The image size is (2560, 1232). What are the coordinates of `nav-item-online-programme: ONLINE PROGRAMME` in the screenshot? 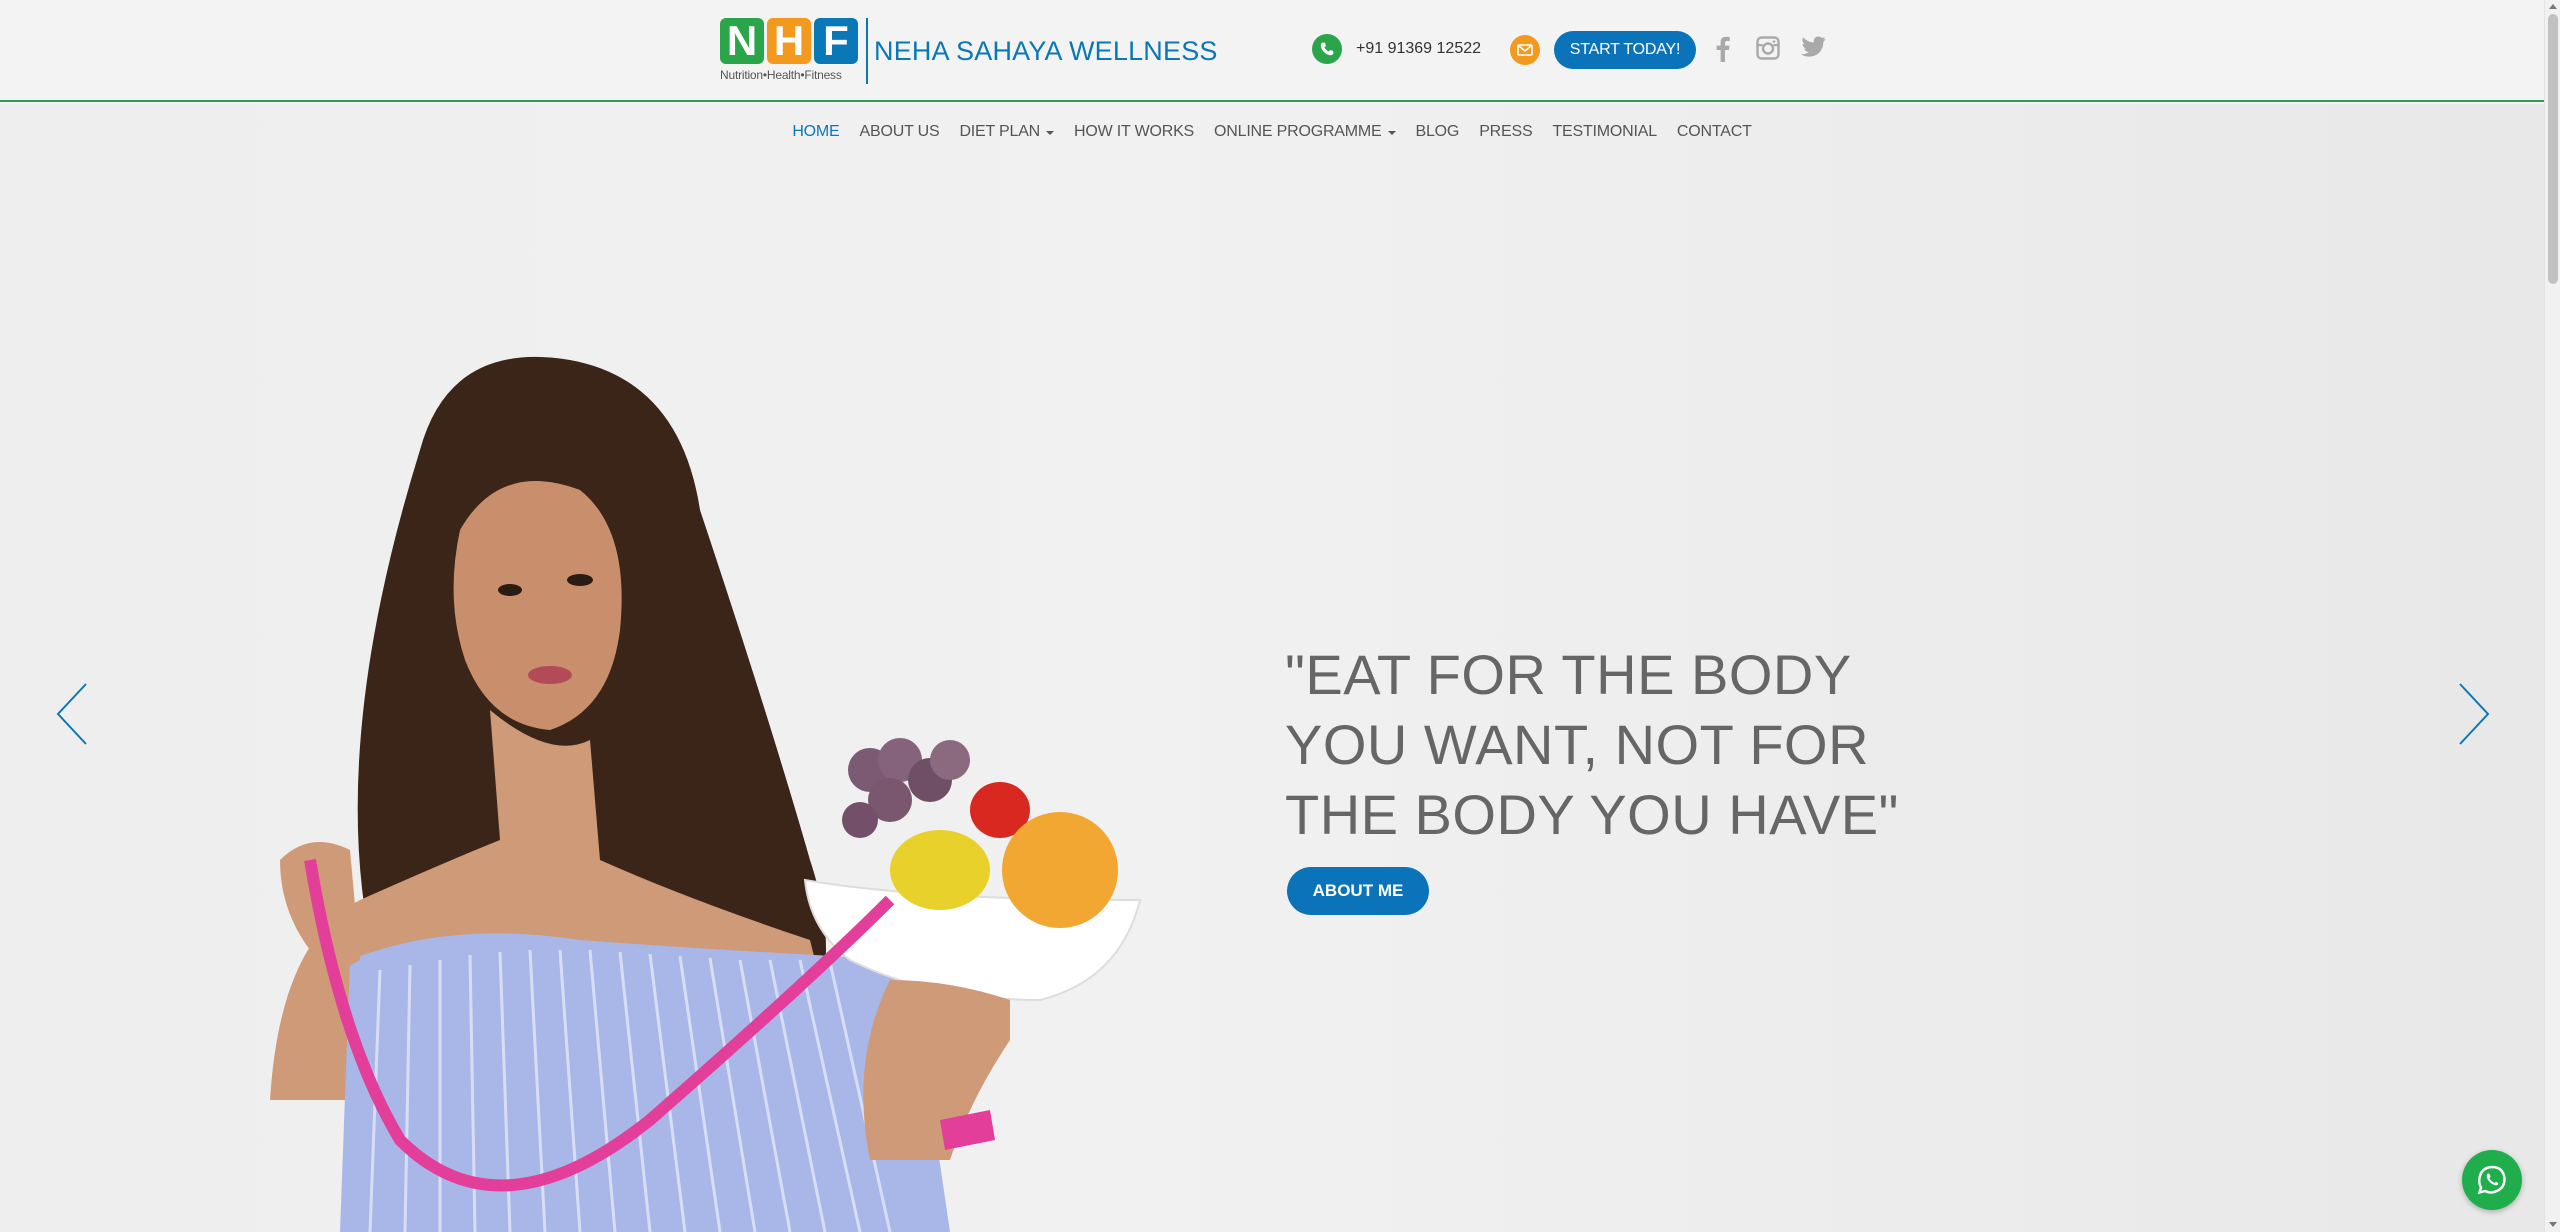 It's located at (1305, 132).